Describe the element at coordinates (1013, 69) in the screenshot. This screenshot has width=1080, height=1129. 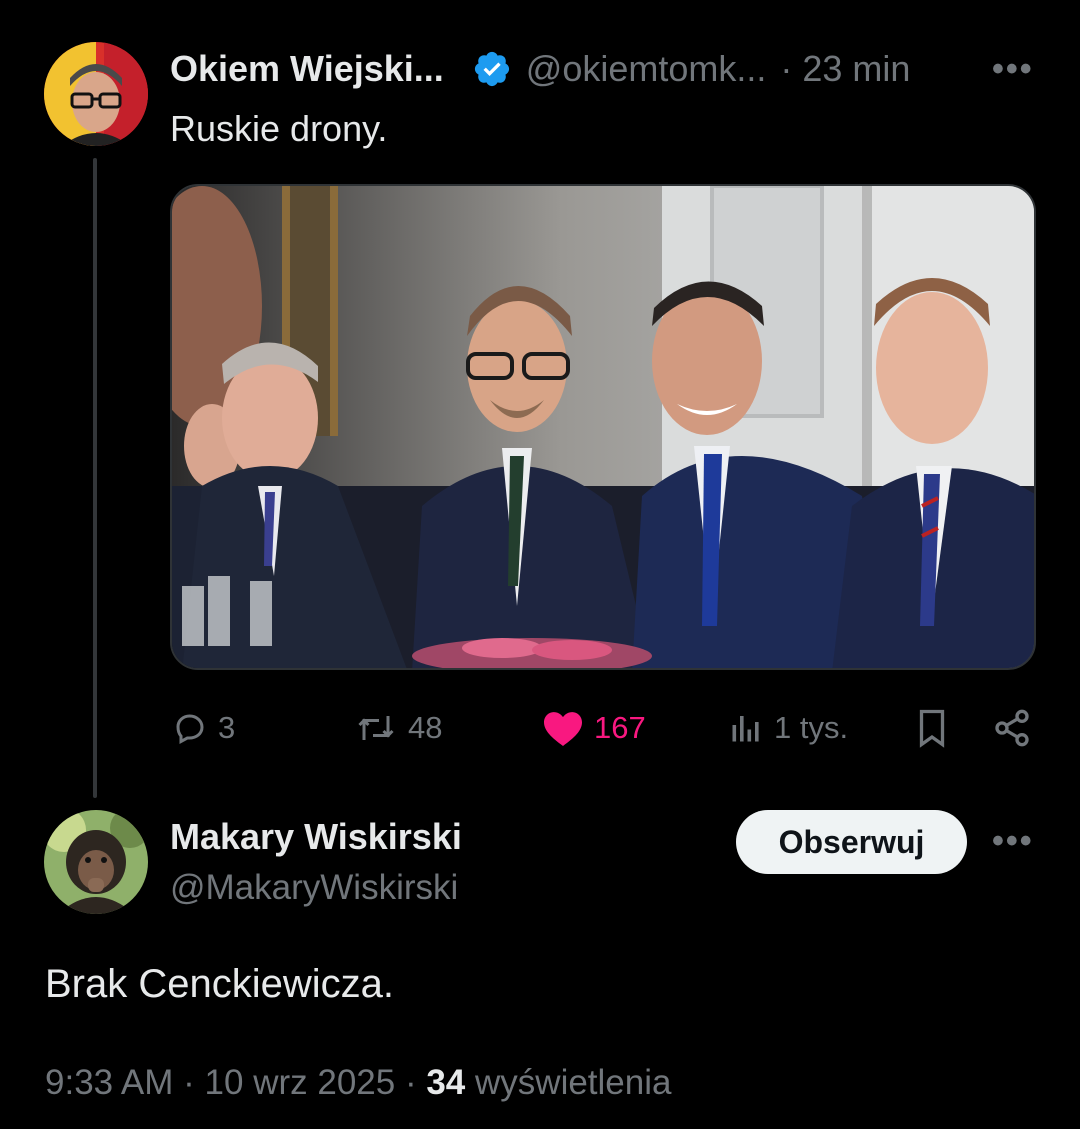
I see `more-options-icon: •••` at that location.